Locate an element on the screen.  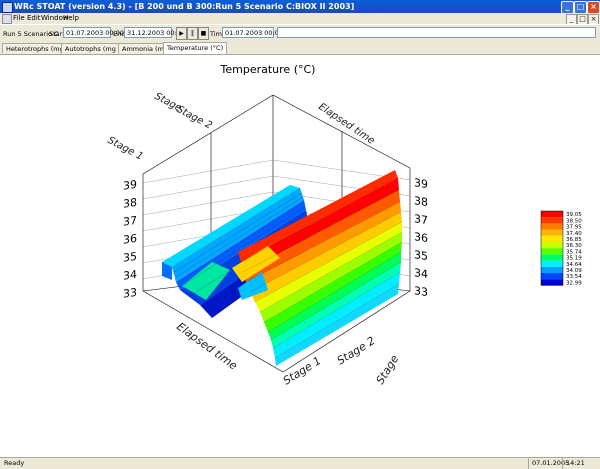
axis-label-front-stage-2: Stage 2 is located at coordinates (356, 350).